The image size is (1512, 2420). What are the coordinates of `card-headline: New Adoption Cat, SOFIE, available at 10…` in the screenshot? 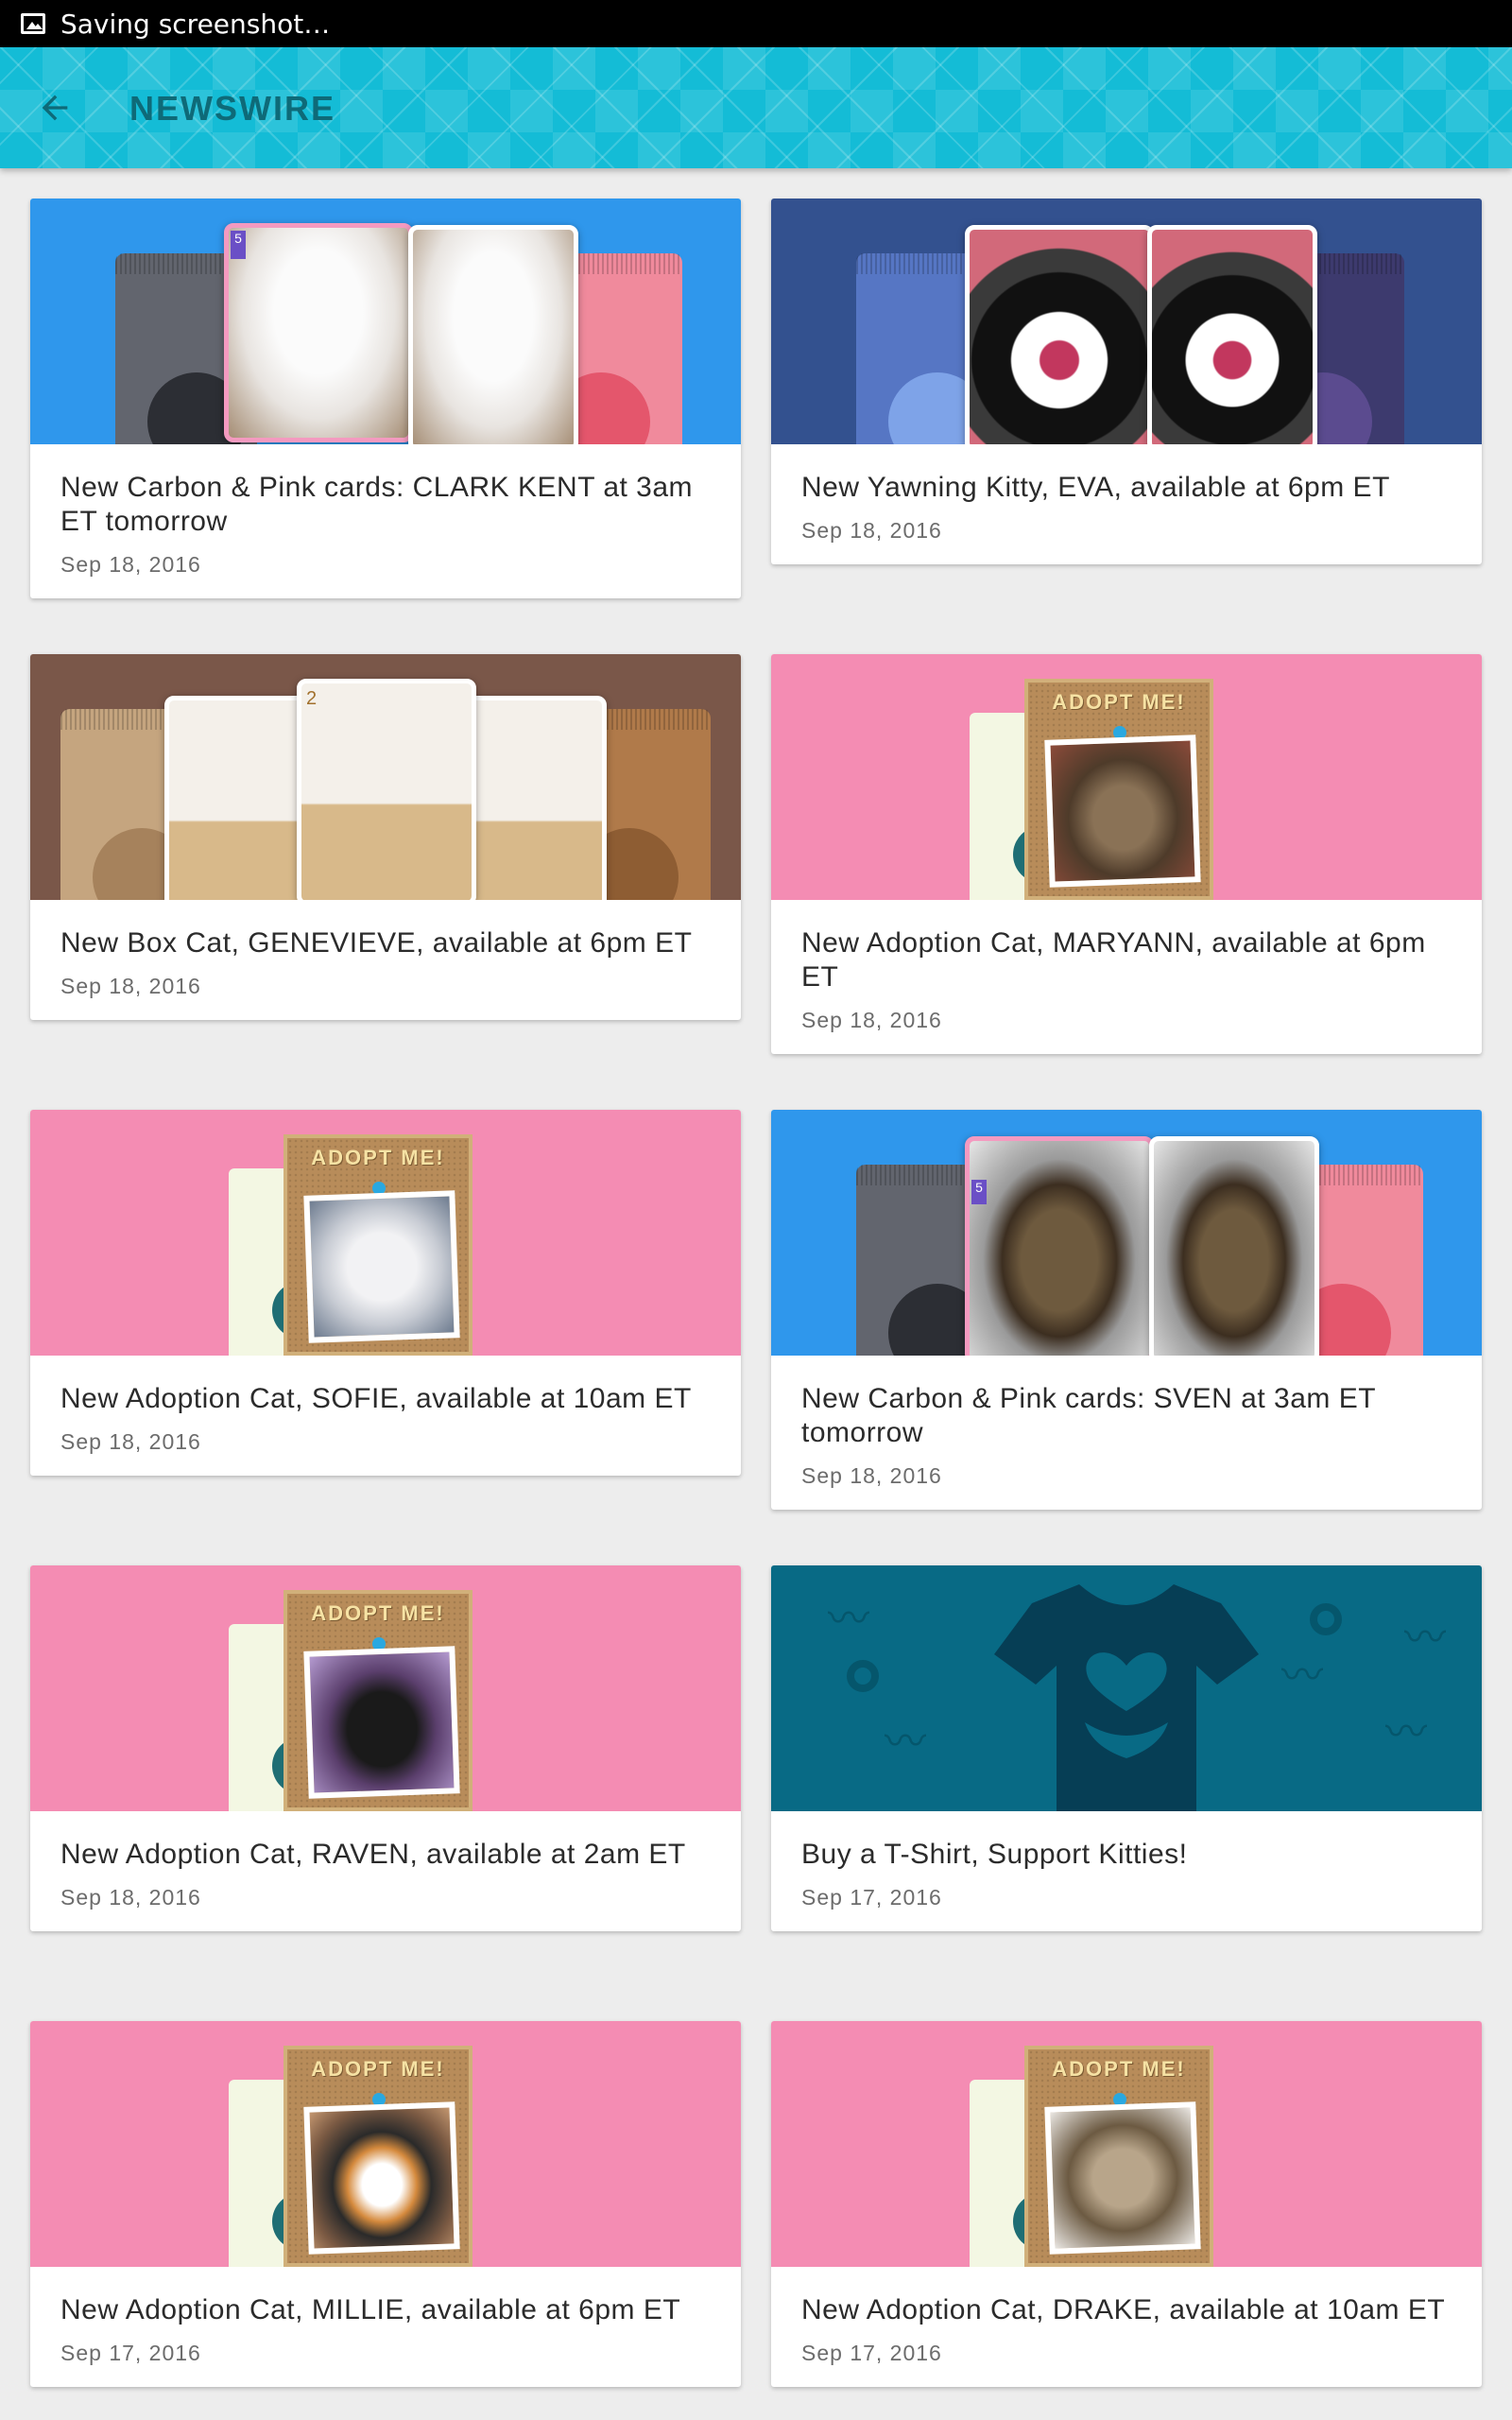 It's located at (376, 1398).